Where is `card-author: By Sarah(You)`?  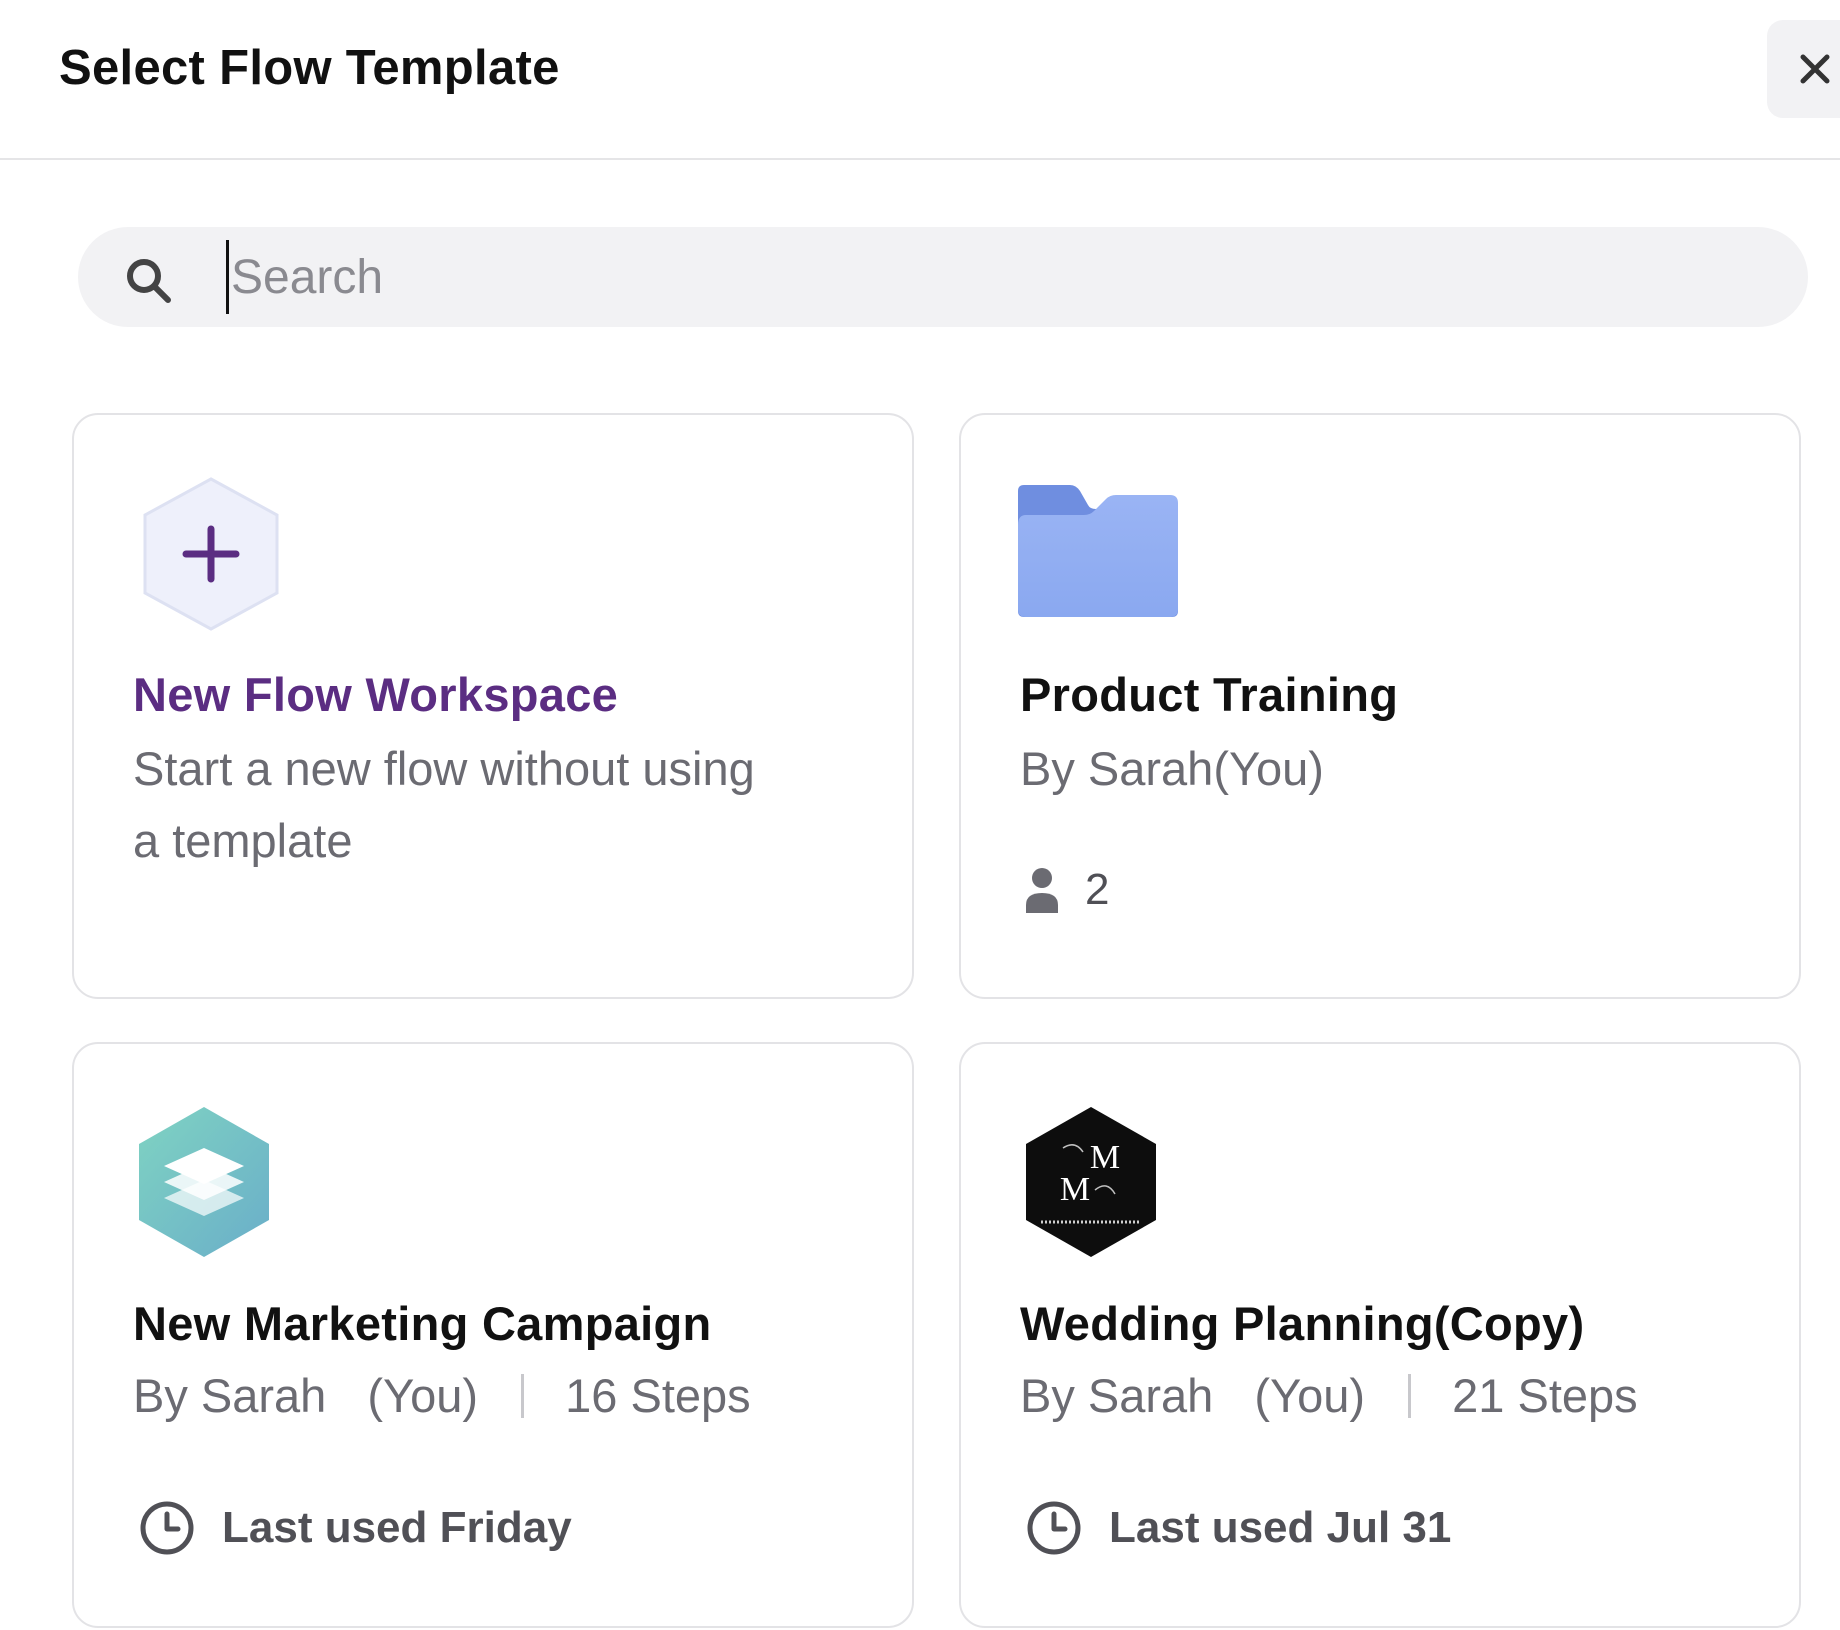 card-author: By Sarah(You) is located at coordinates (1172, 768).